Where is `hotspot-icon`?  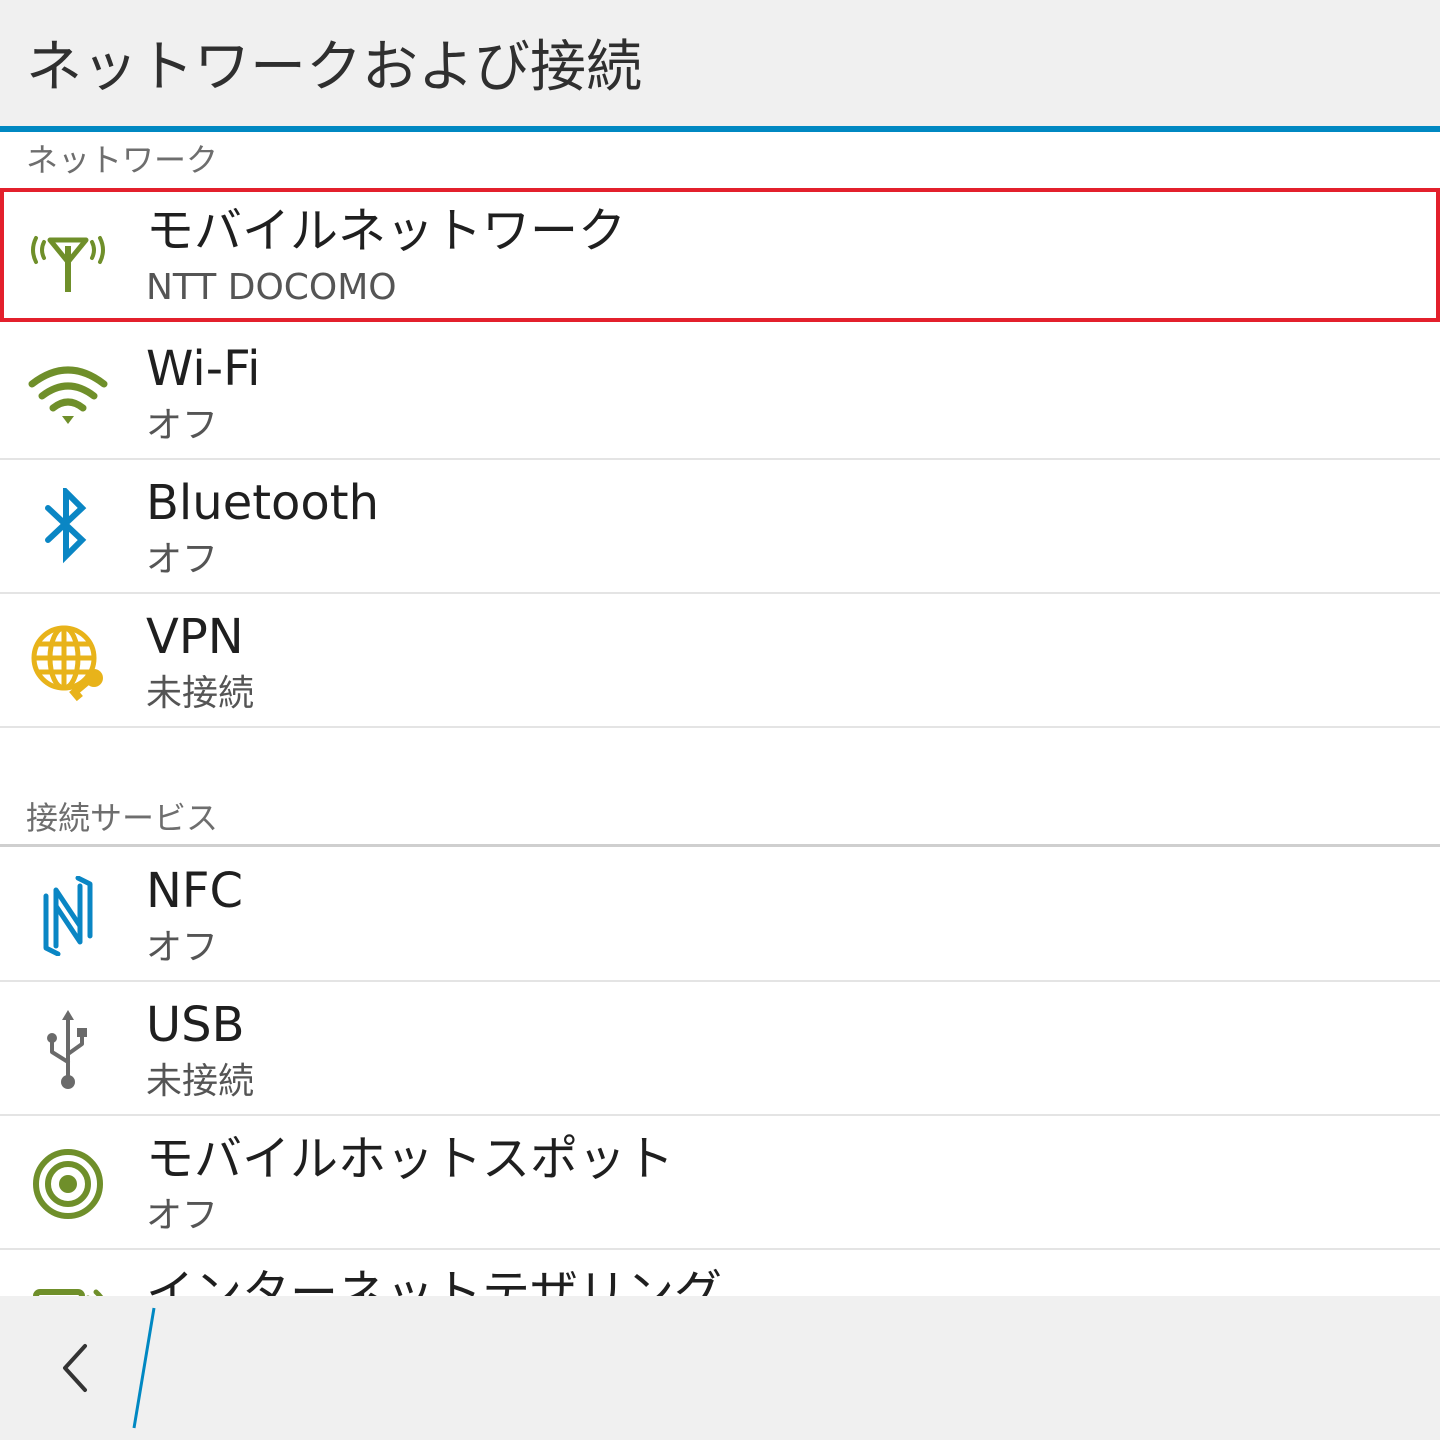 hotspot-icon is located at coordinates (68, 1184).